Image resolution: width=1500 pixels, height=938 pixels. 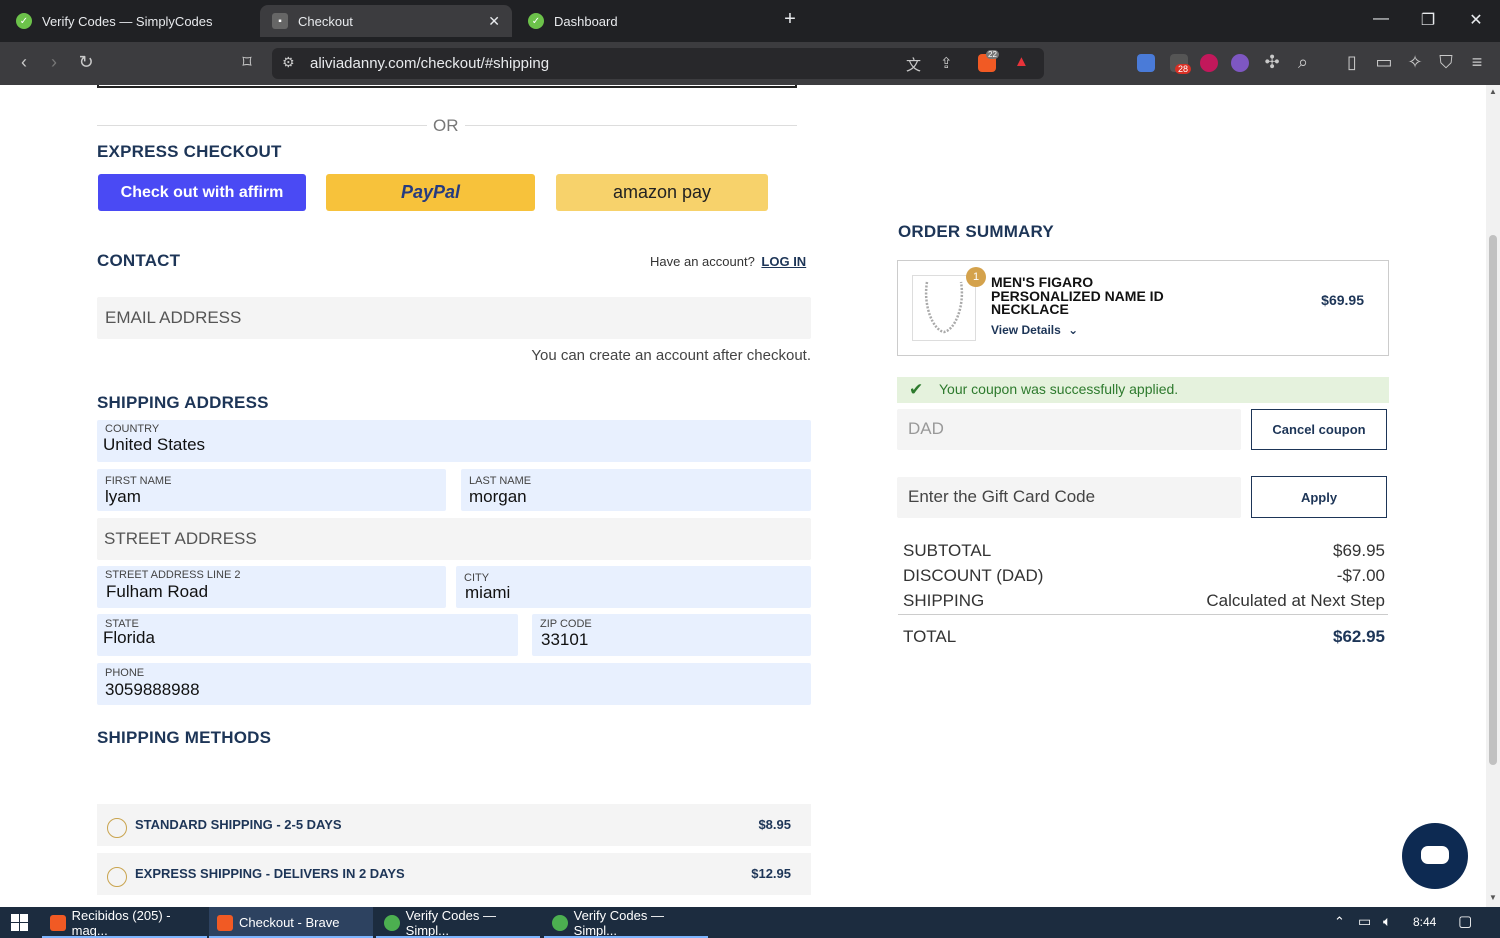 What do you see at coordinates (566, 624) in the screenshot?
I see `zip-label: ZIP CODE` at bounding box center [566, 624].